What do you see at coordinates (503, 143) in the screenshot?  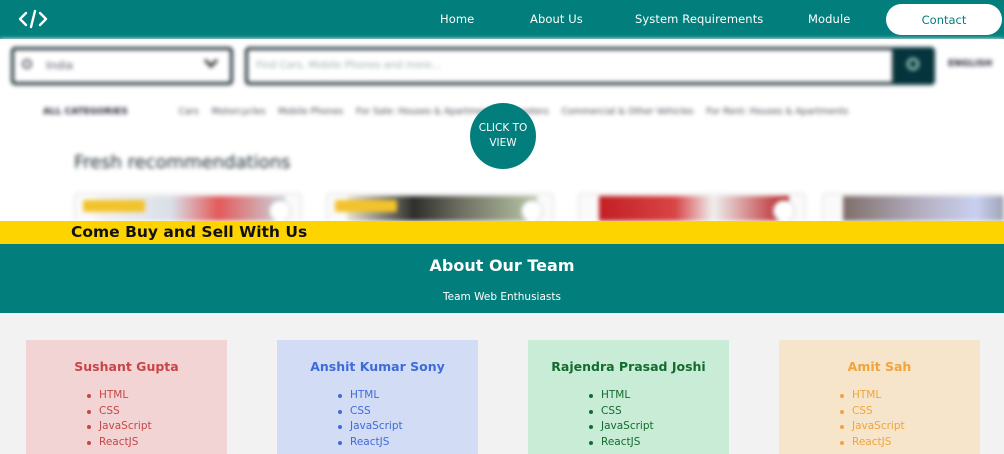 I see `cta-line-2: VIEW` at bounding box center [503, 143].